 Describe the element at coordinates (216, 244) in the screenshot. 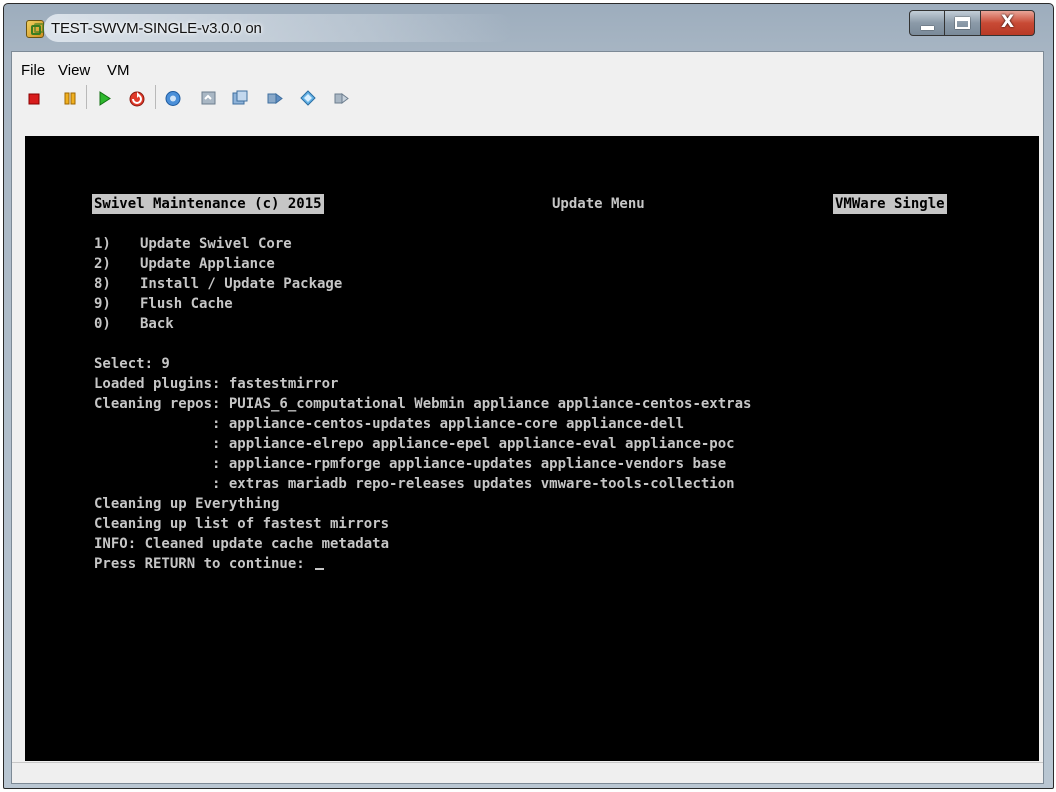

I see `menu-option-label: Update Swivel Core` at that location.